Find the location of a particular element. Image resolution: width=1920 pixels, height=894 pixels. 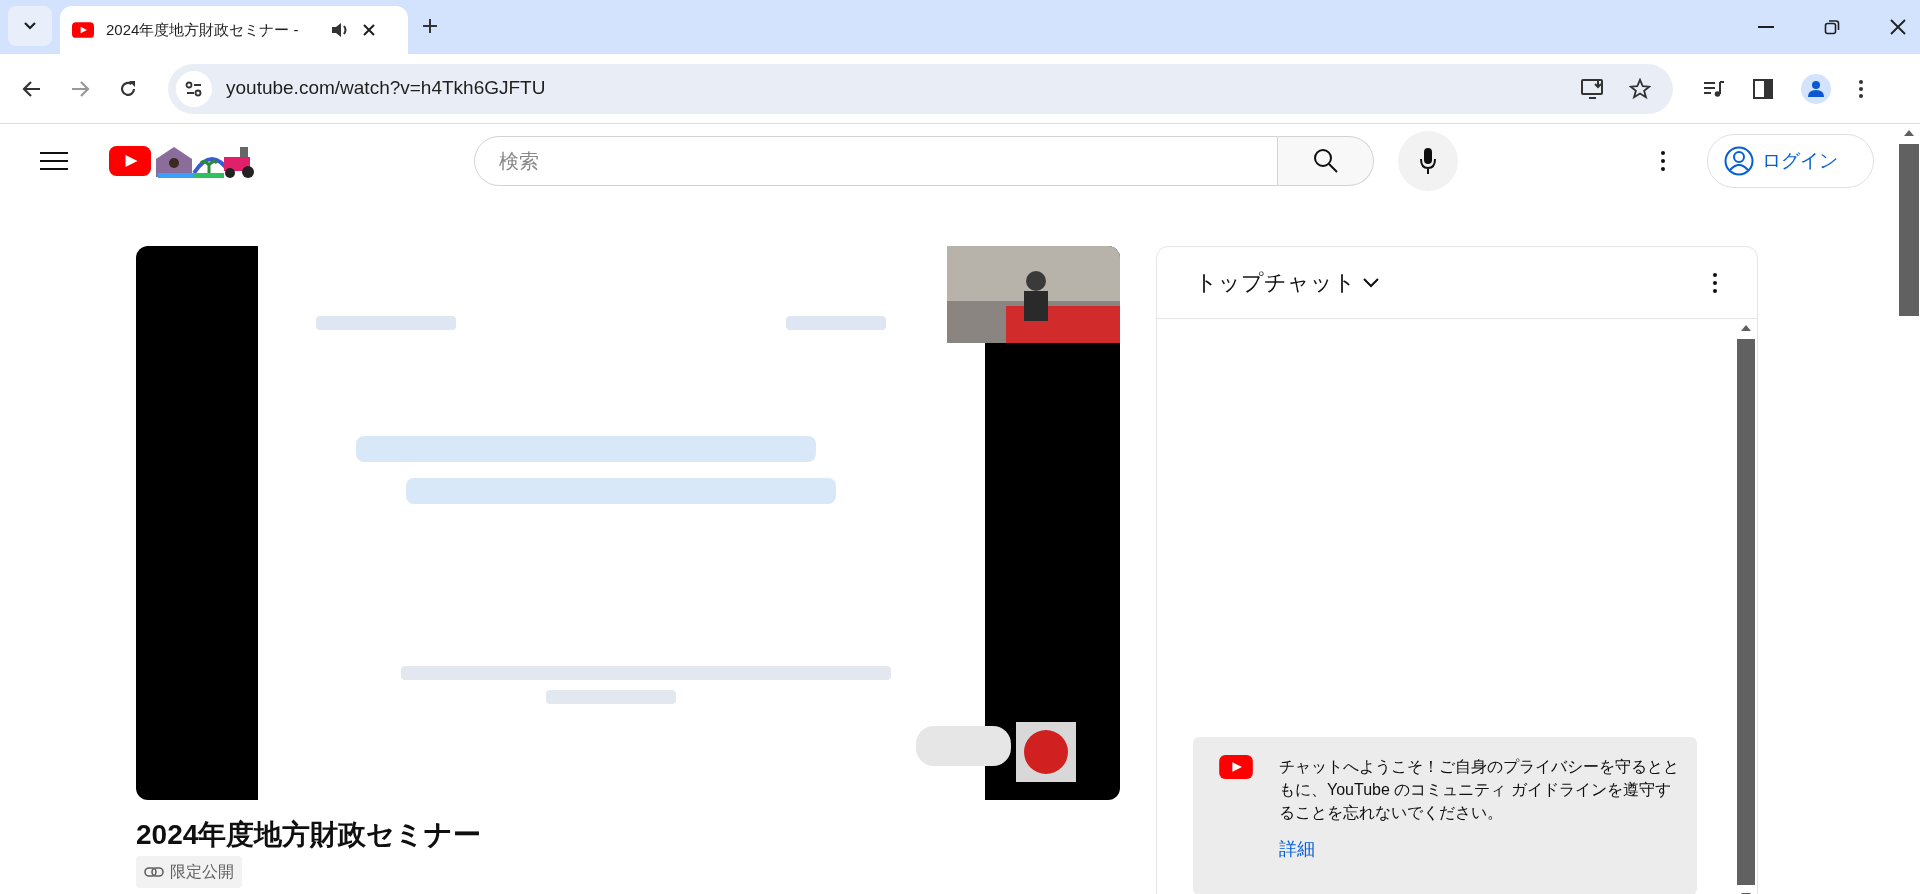

star-icon is located at coordinates (1640, 88).